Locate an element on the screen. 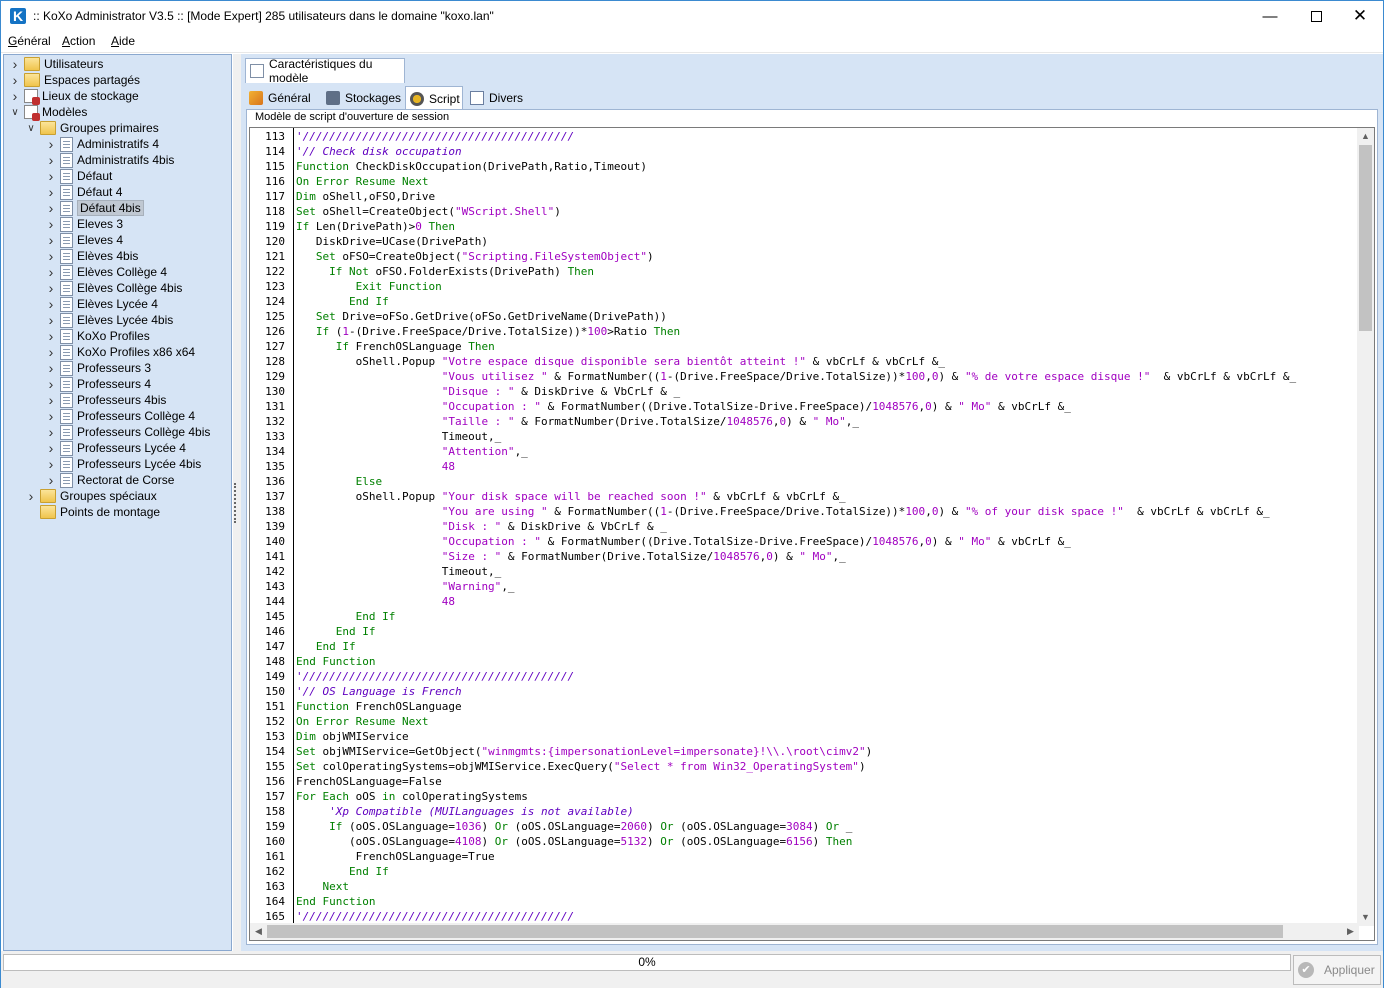 The image size is (1384, 988). vertical-scrollbar: ▲ ▼ is located at coordinates (1365, 527).